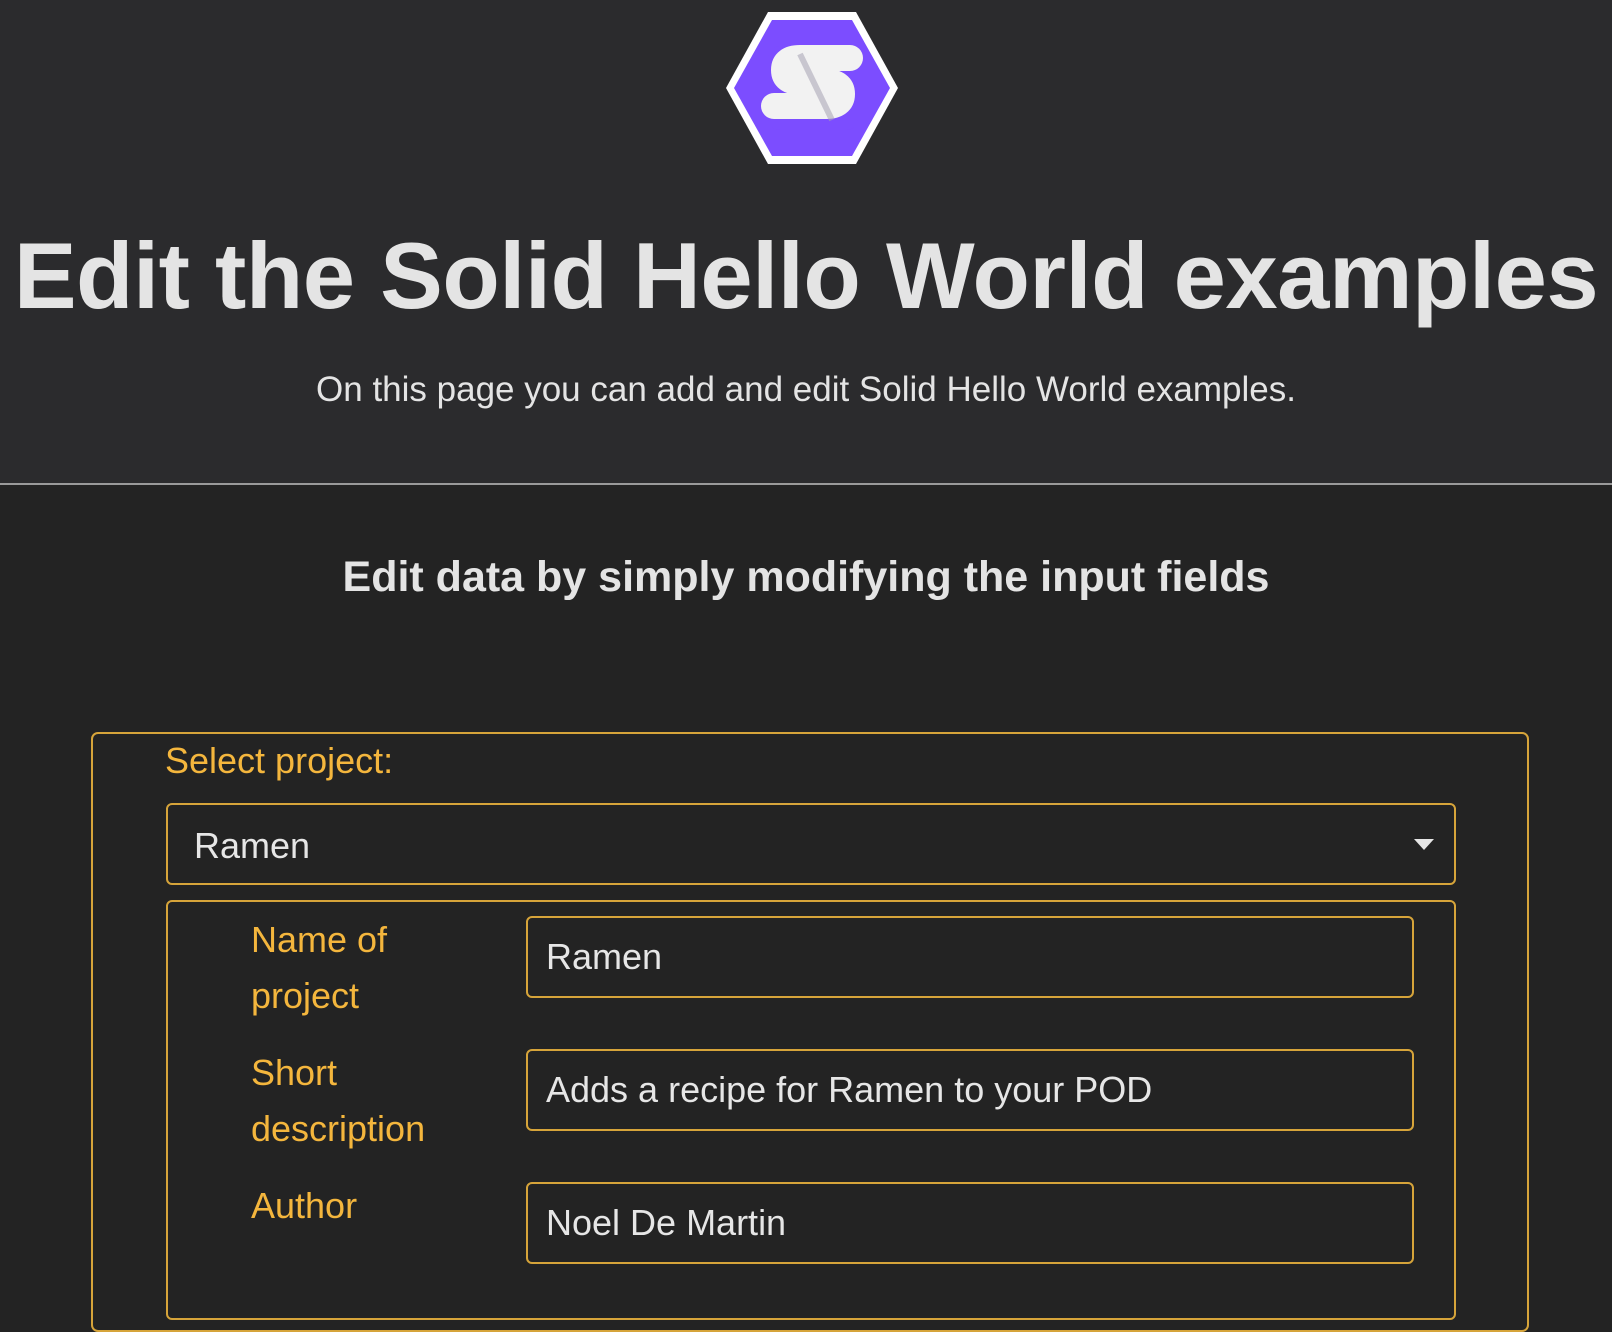 Image resolution: width=1612 pixels, height=1332 pixels. I want to click on name-of-project-input, so click(970, 957).